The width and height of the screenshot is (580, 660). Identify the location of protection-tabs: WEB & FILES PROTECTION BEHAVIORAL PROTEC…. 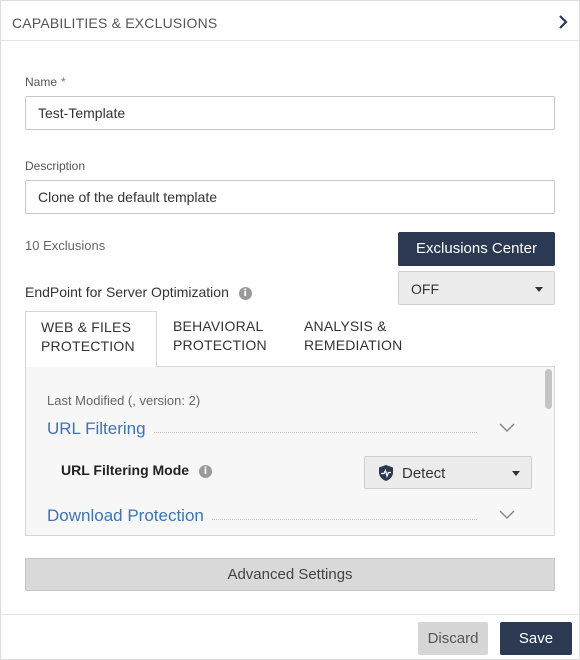
(290, 339).